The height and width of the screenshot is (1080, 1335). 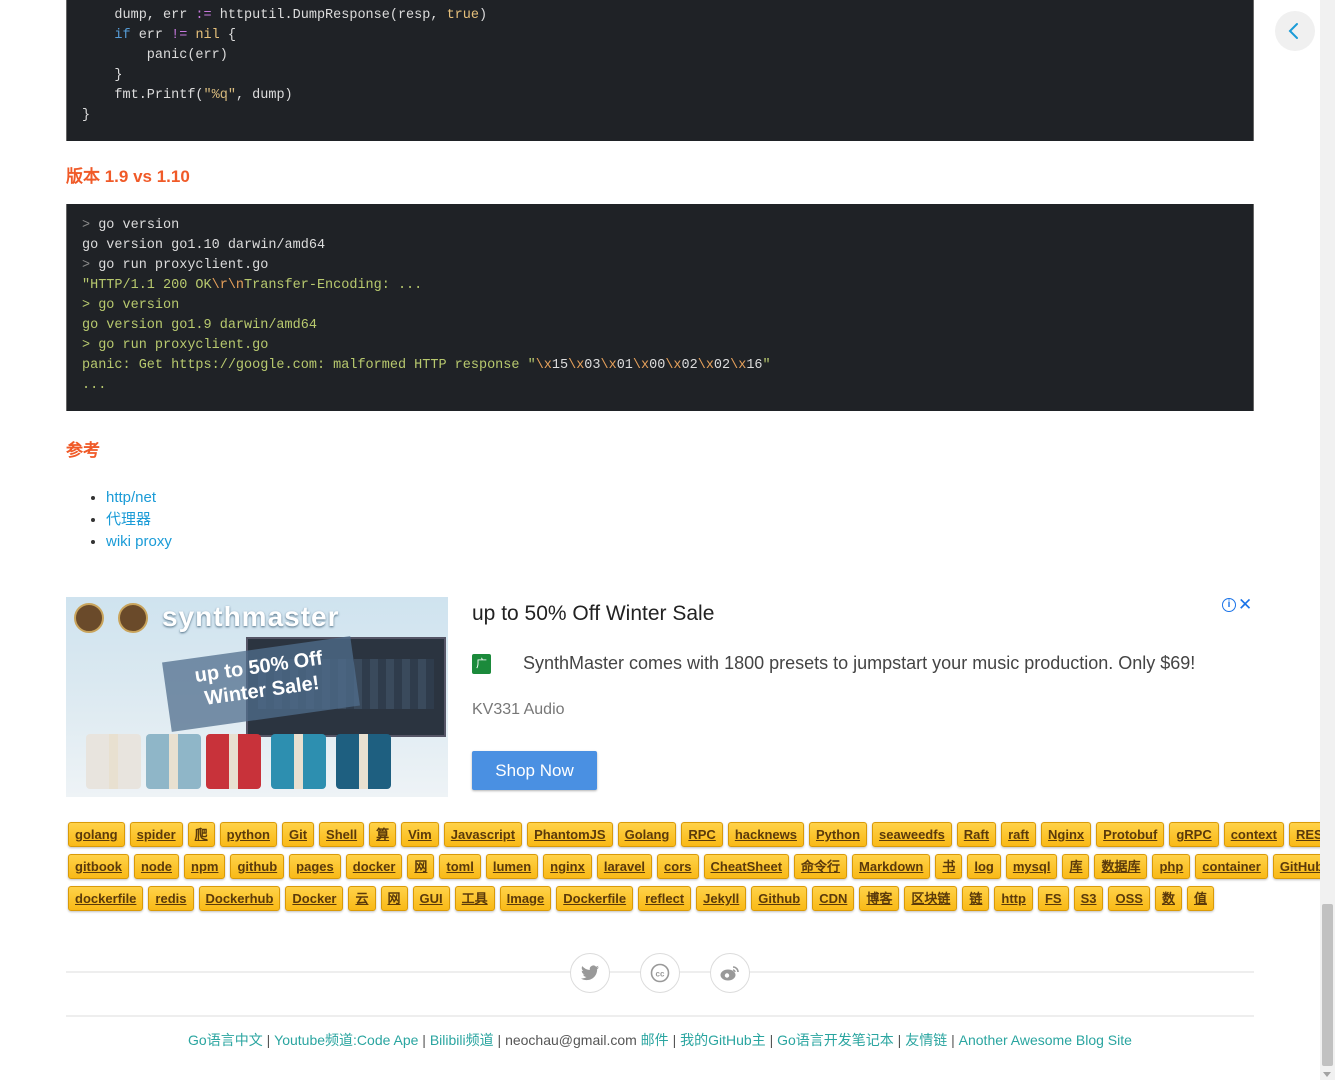 What do you see at coordinates (838, 834) in the screenshot?
I see `tag-link: Python` at bounding box center [838, 834].